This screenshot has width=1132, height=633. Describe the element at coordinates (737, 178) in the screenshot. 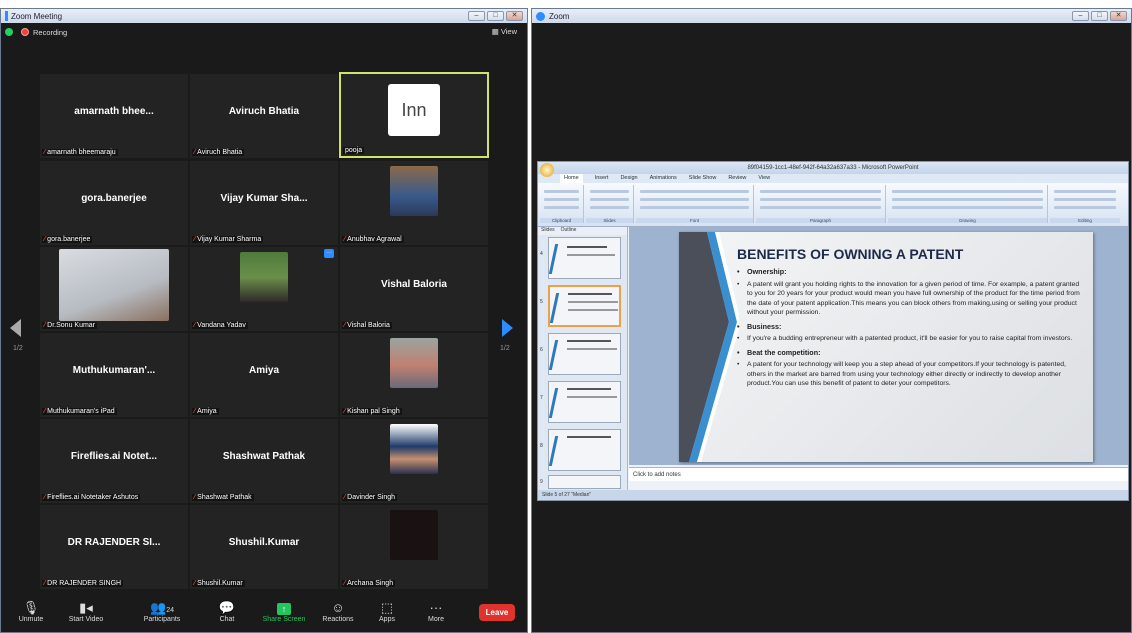

I see `tab-review: Review` at that location.